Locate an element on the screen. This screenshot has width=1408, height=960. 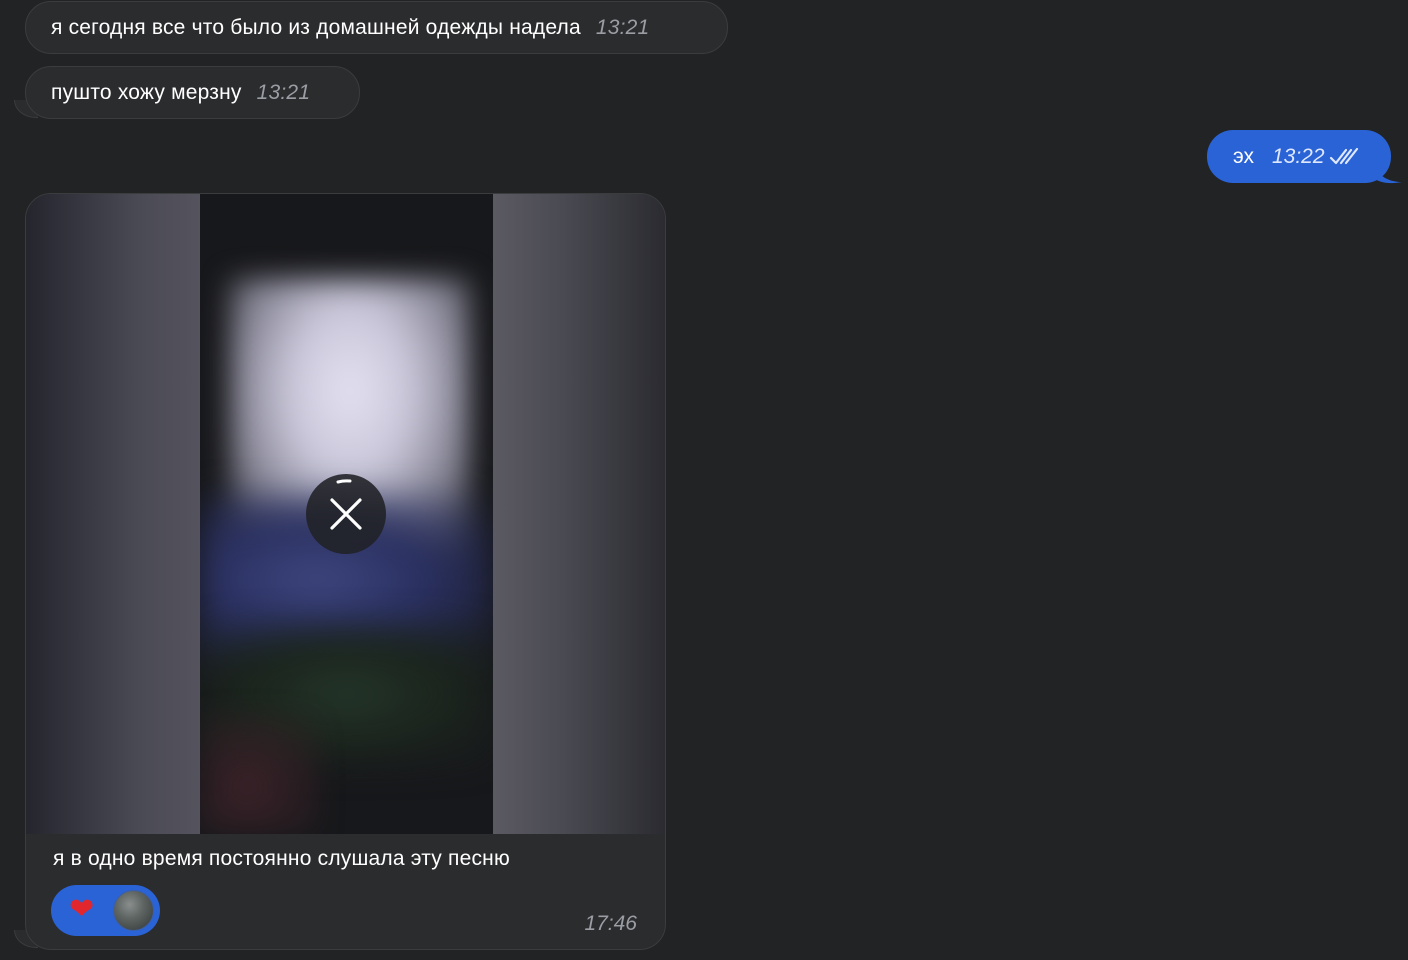
cancel-download-button is located at coordinates (346, 514).